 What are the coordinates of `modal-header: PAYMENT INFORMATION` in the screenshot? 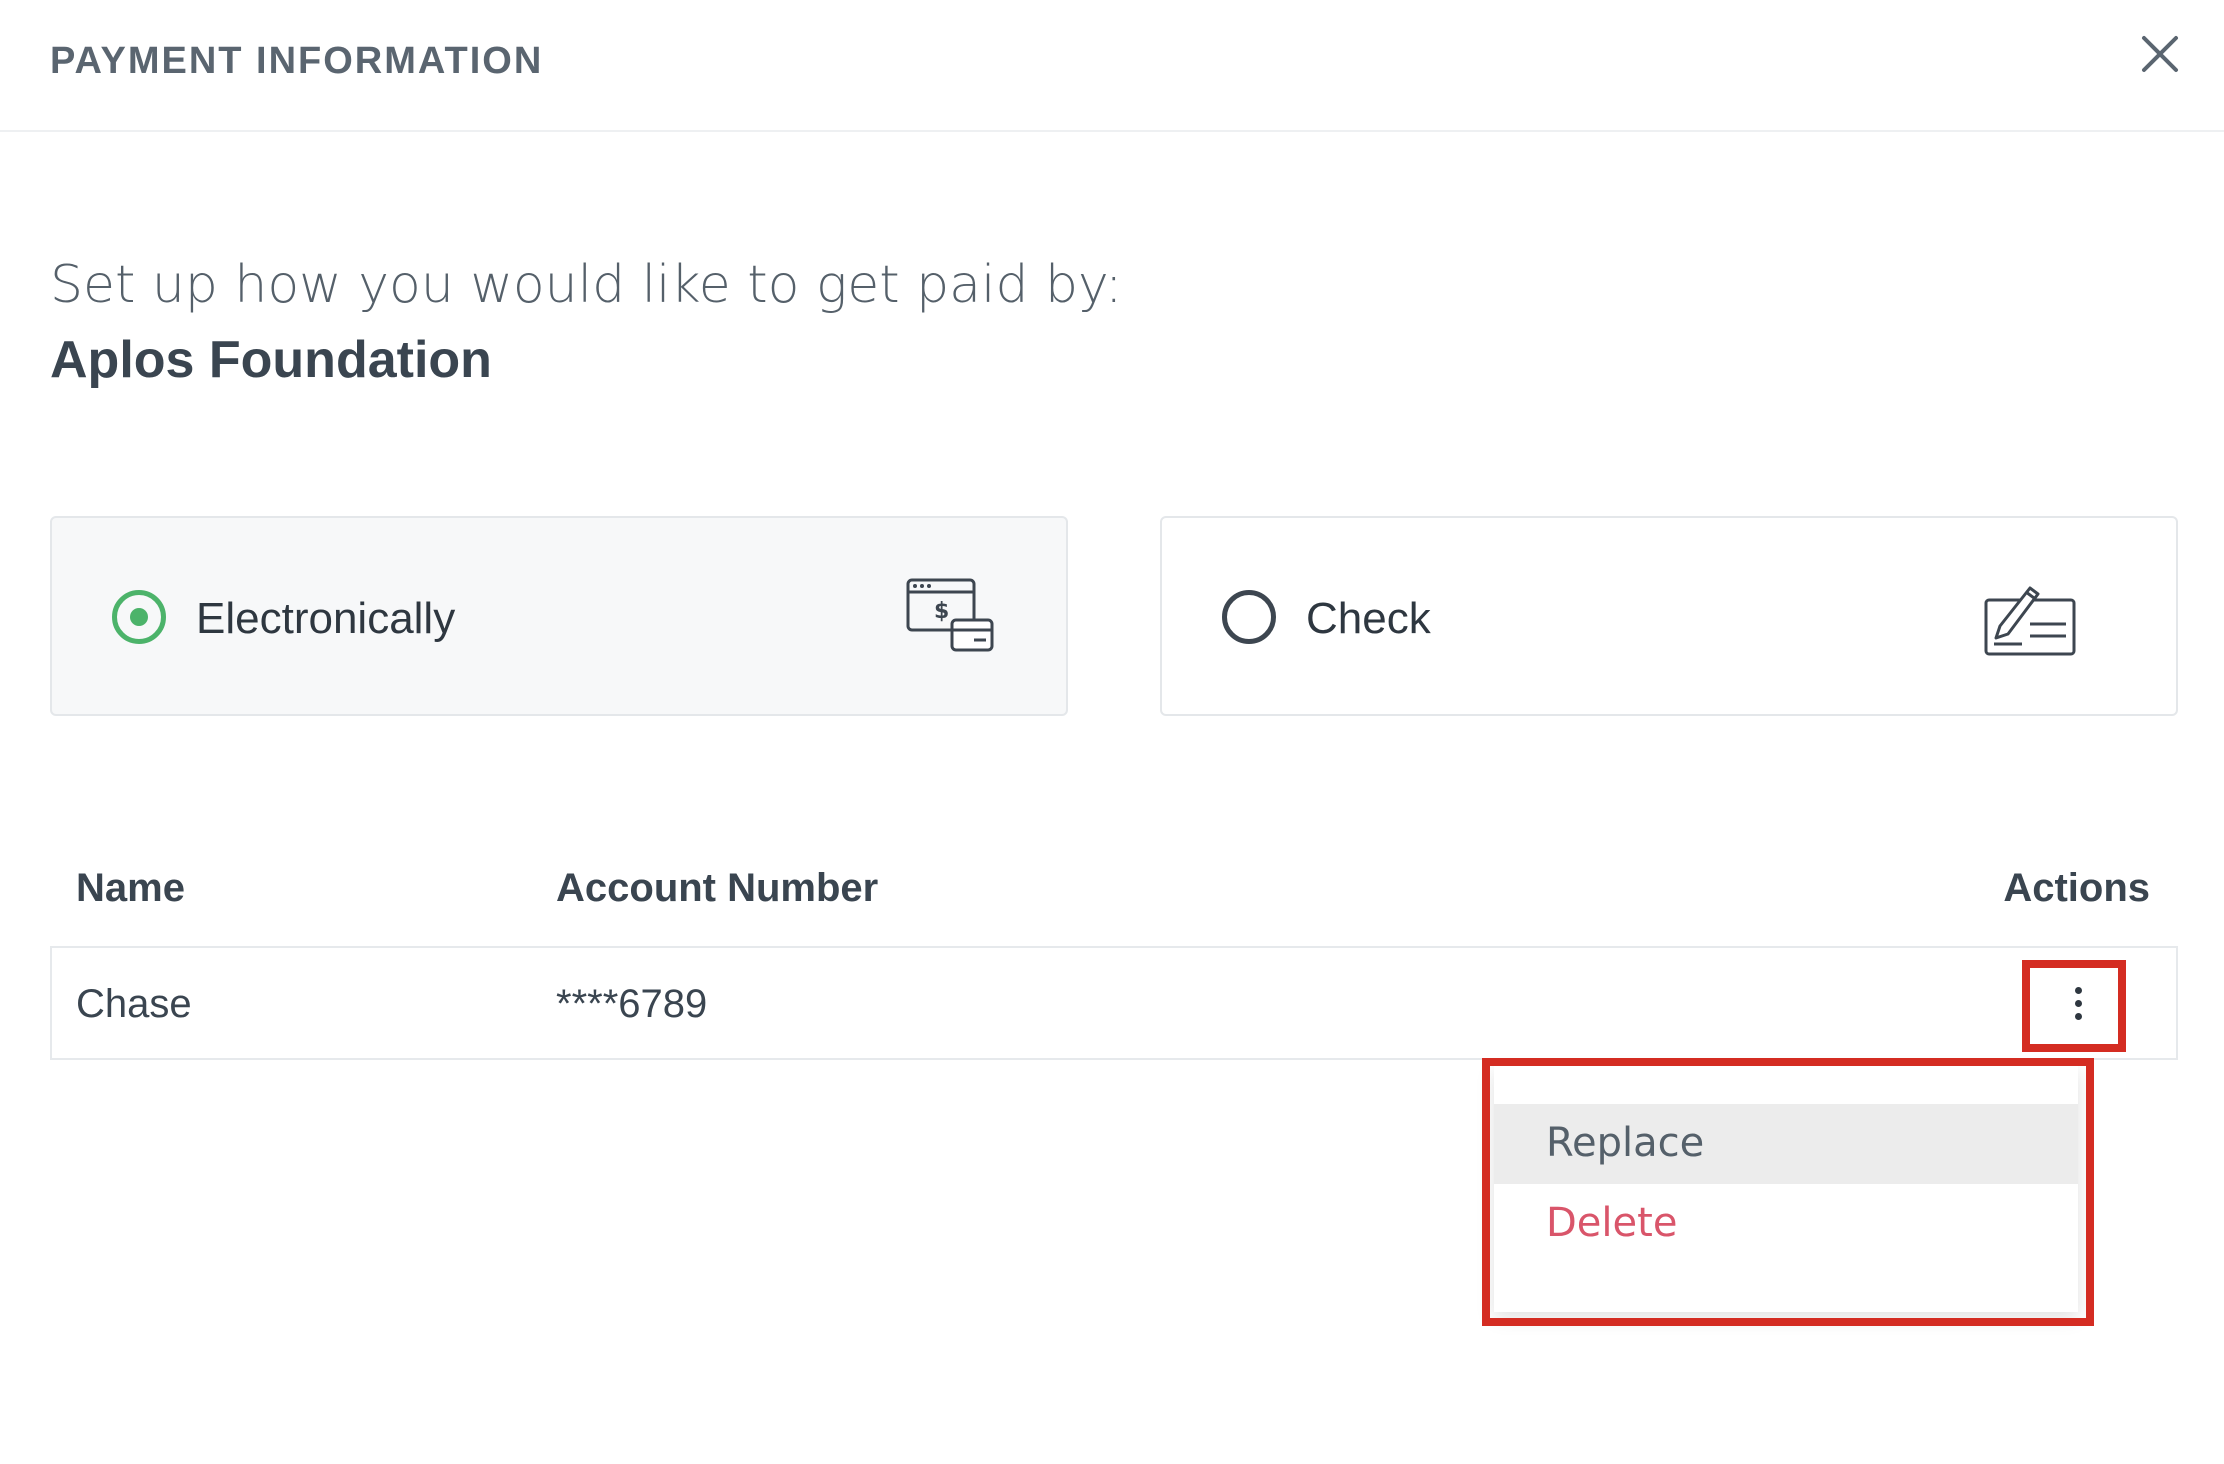 It's located at (1112, 66).